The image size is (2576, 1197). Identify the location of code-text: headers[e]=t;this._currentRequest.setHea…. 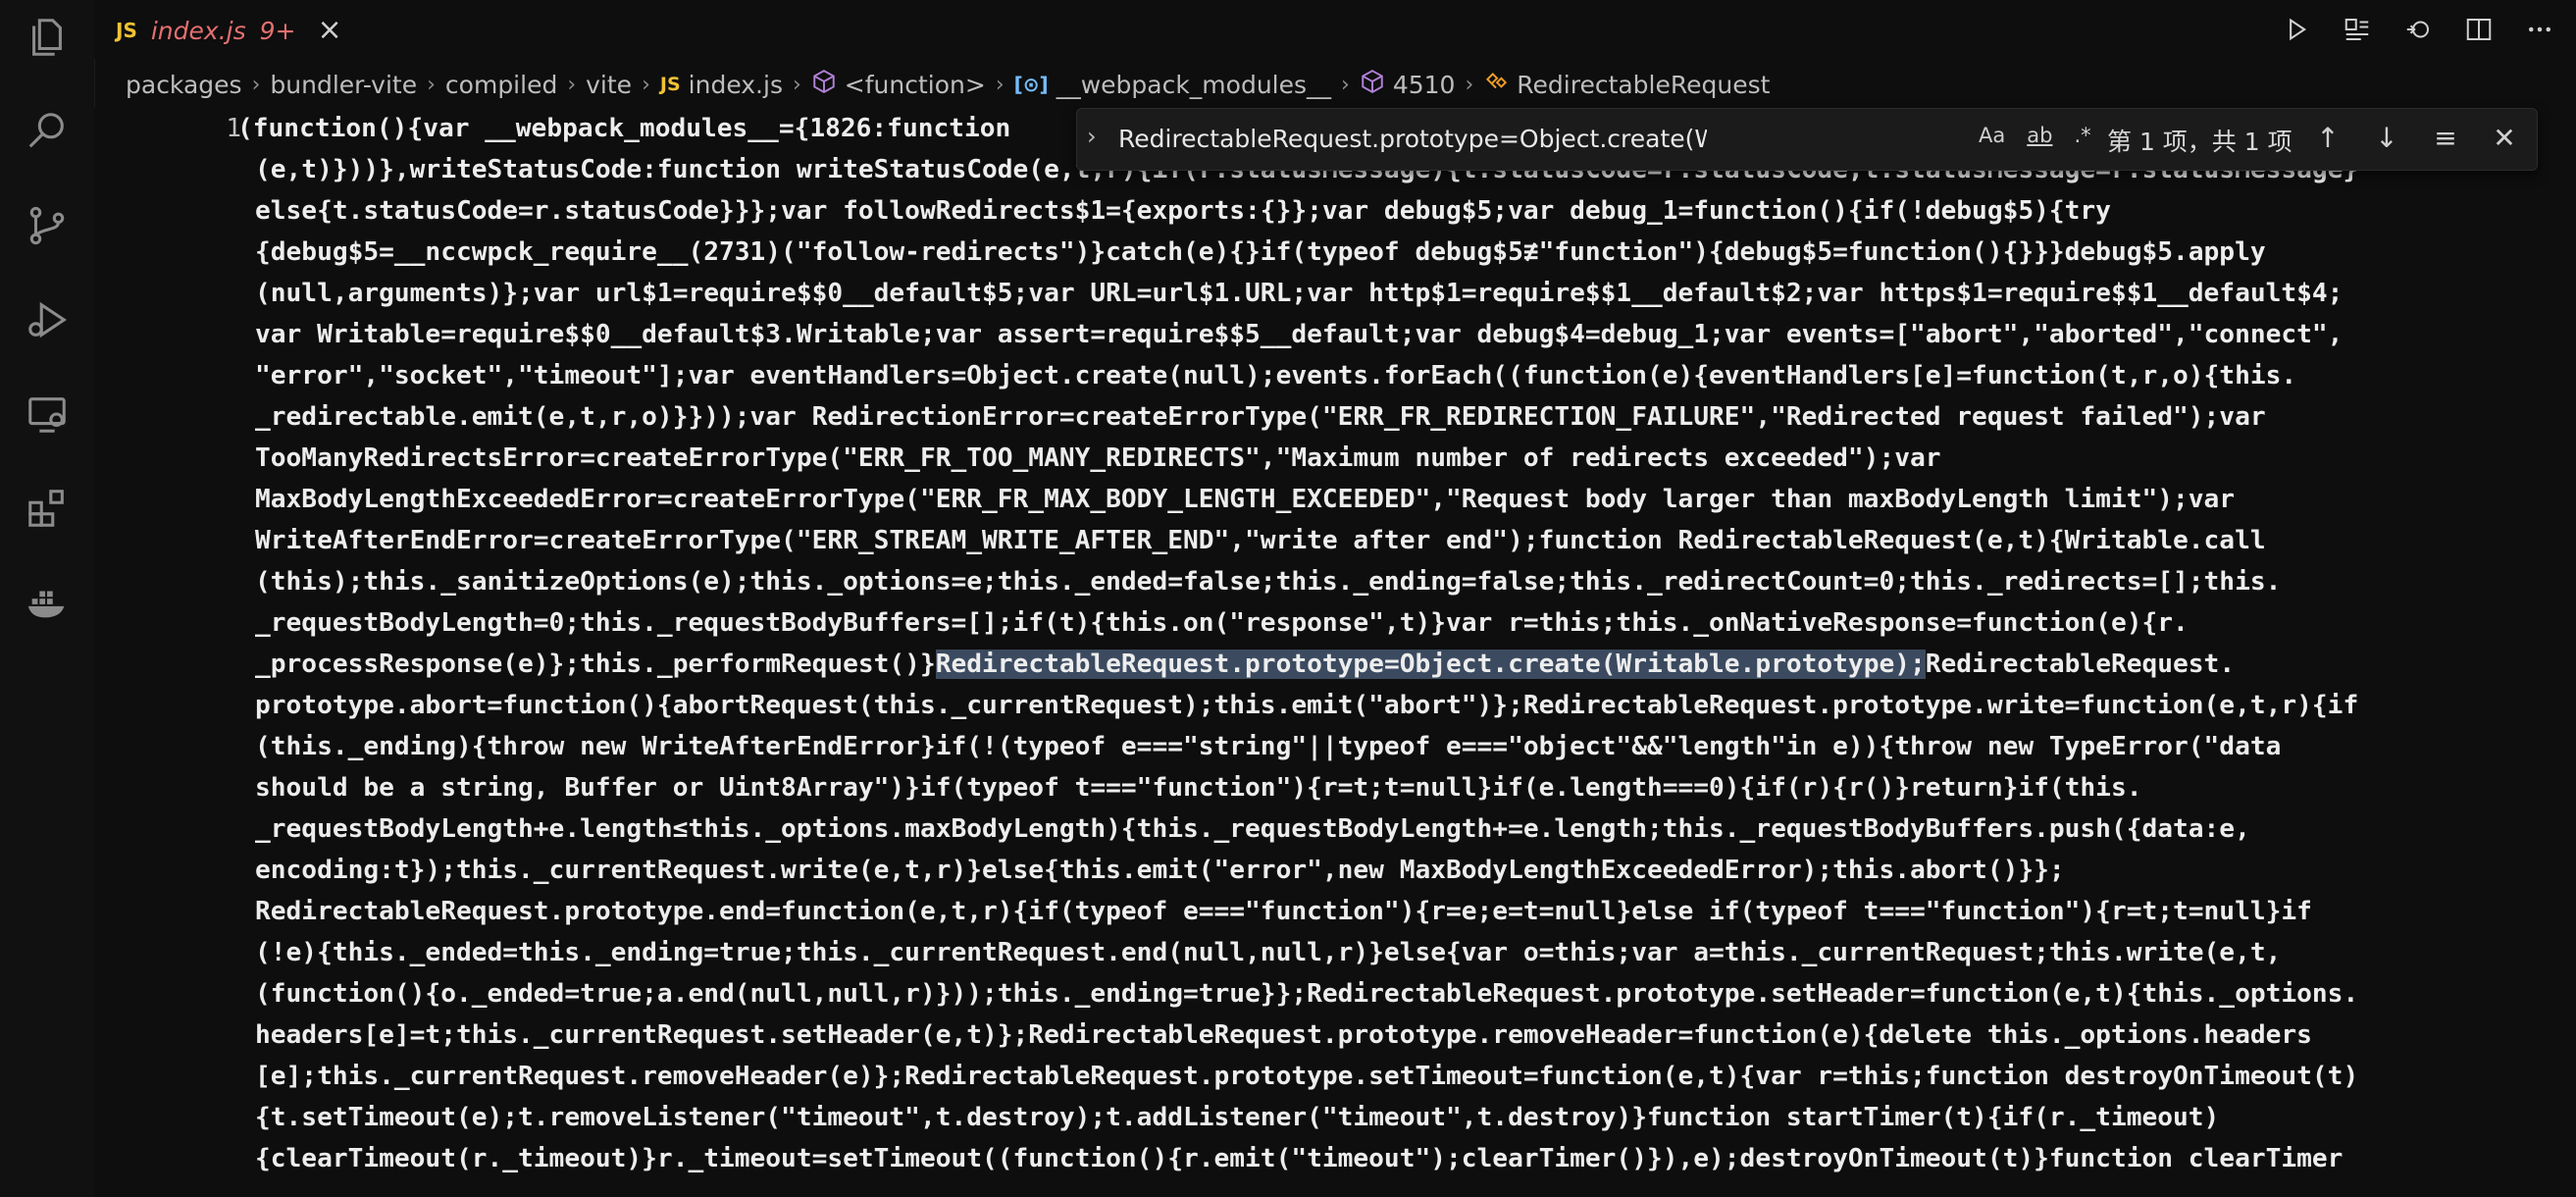
(1283, 1035).